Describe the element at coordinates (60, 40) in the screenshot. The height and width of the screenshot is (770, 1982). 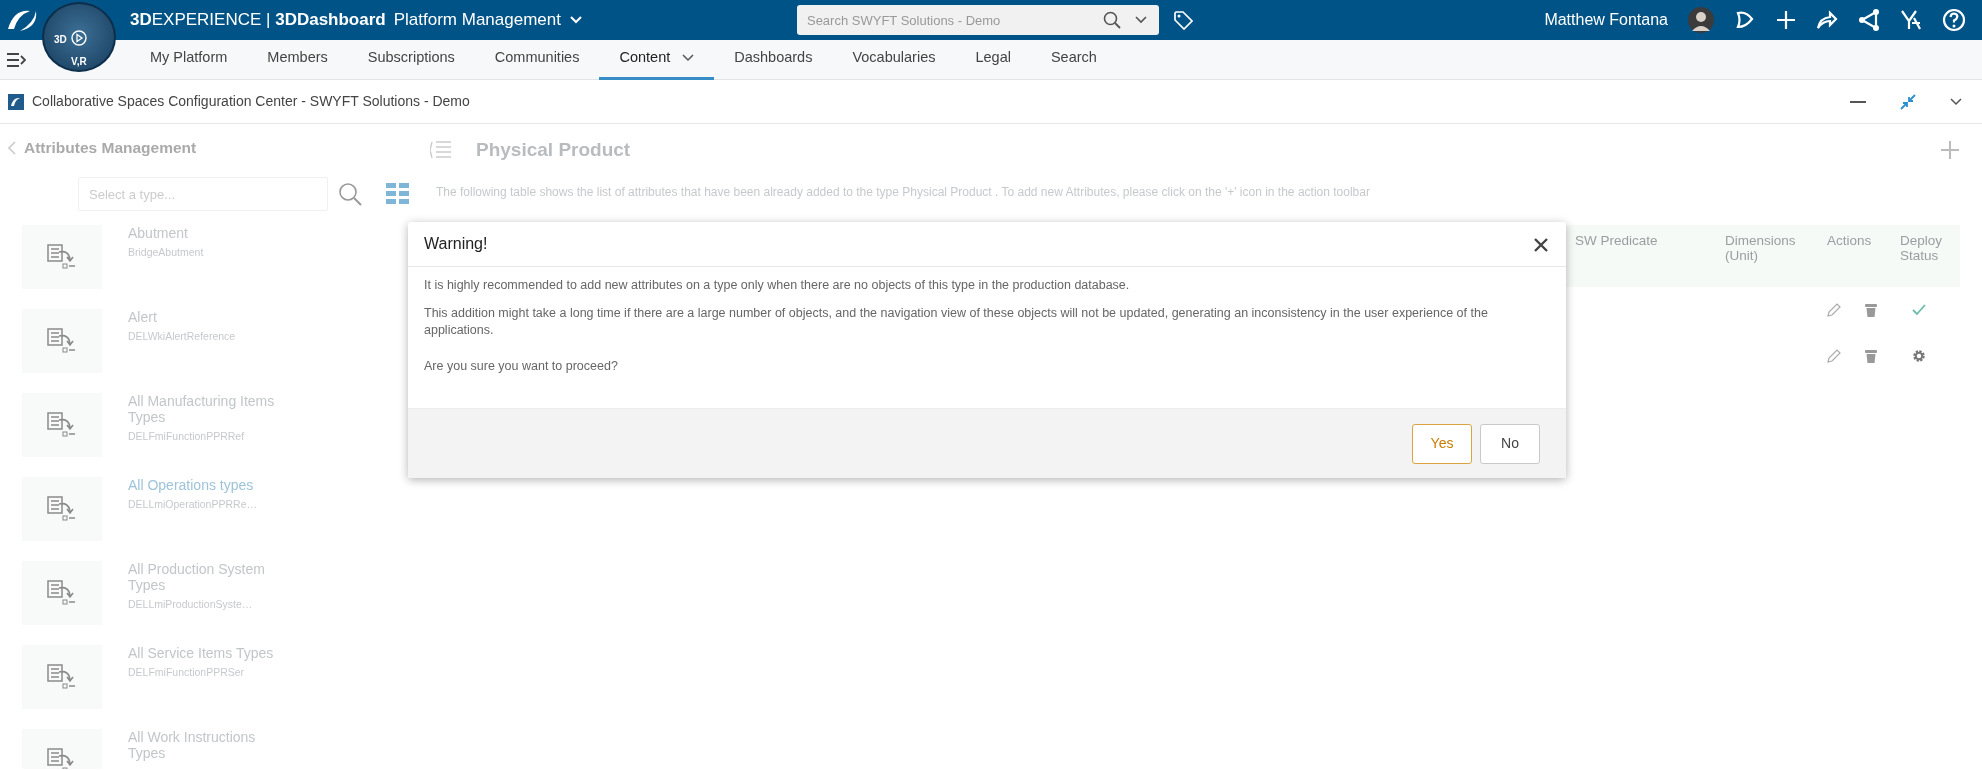
I see `compass-label: 3D` at that location.